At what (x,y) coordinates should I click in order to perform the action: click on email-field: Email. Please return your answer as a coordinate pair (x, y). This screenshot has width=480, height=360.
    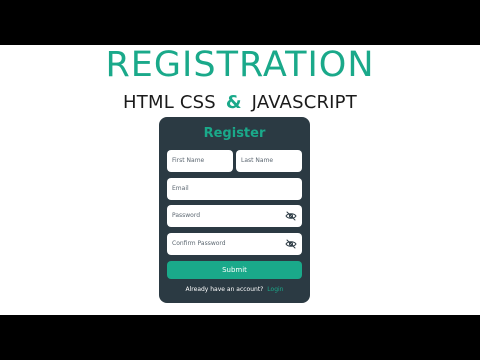
    Looking at the image, I should click on (234, 189).